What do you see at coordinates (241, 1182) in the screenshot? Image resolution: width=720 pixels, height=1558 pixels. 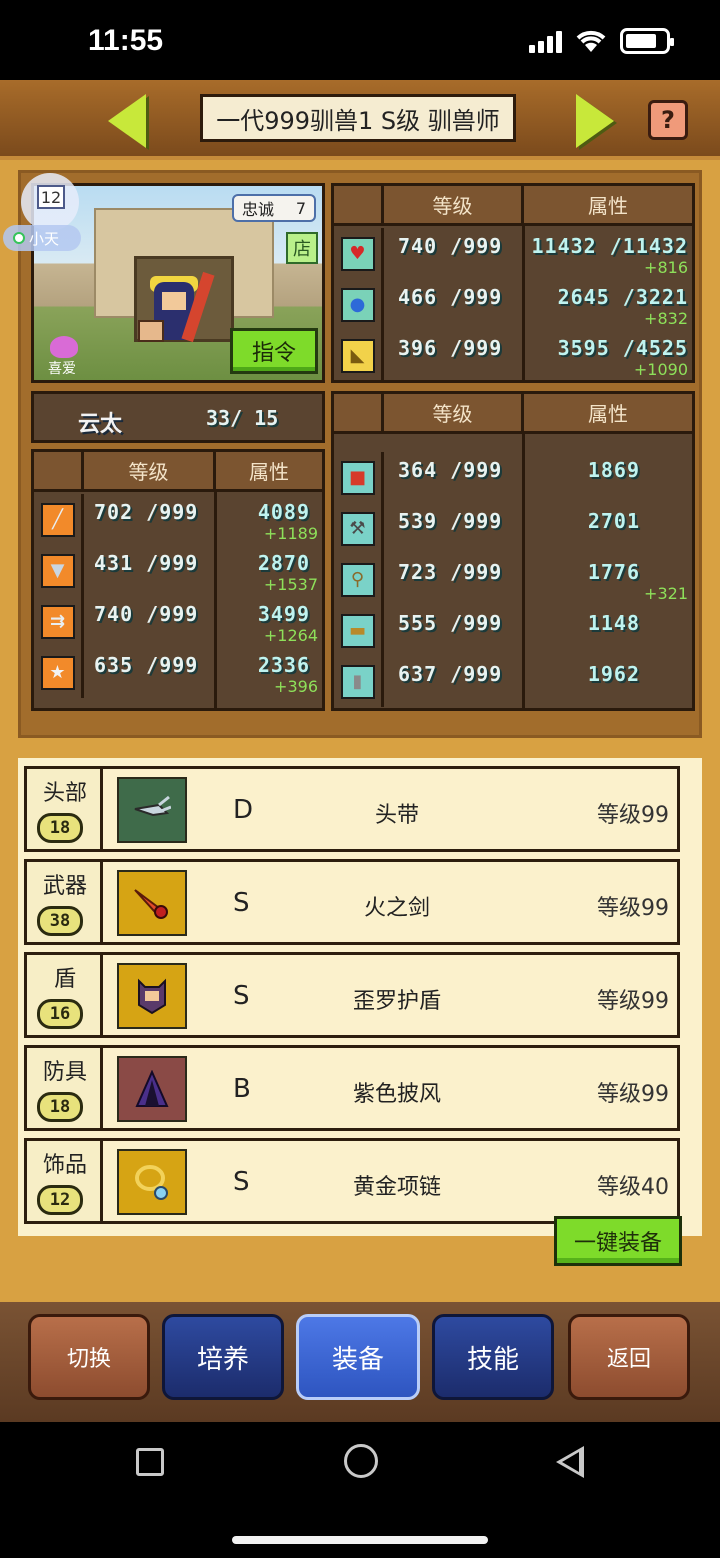 I see `equip-grade: S` at bounding box center [241, 1182].